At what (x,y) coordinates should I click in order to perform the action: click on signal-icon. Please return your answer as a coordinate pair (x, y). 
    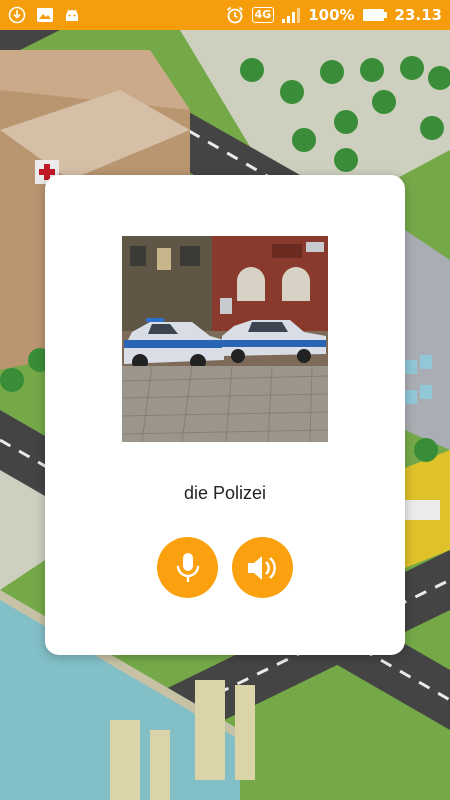
    Looking at the image, I should click on (291, 15).